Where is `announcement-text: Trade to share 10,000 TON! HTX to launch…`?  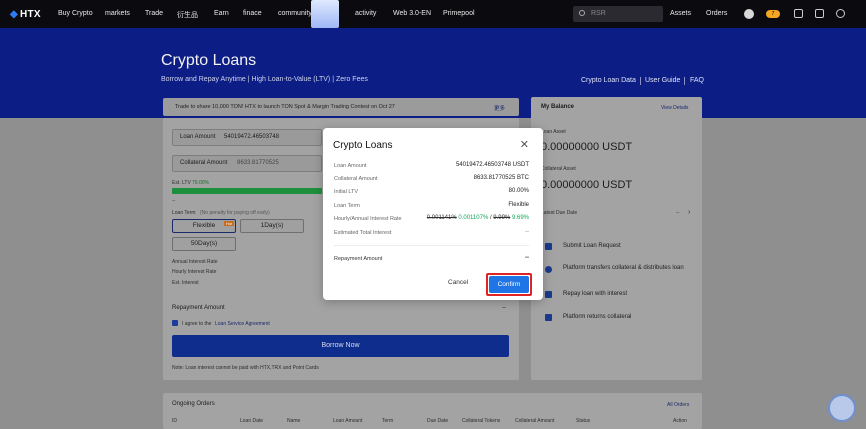
announcement-text: Trade to share 10,000 TON! HTX to launch… is located at coordinates (285, 107).